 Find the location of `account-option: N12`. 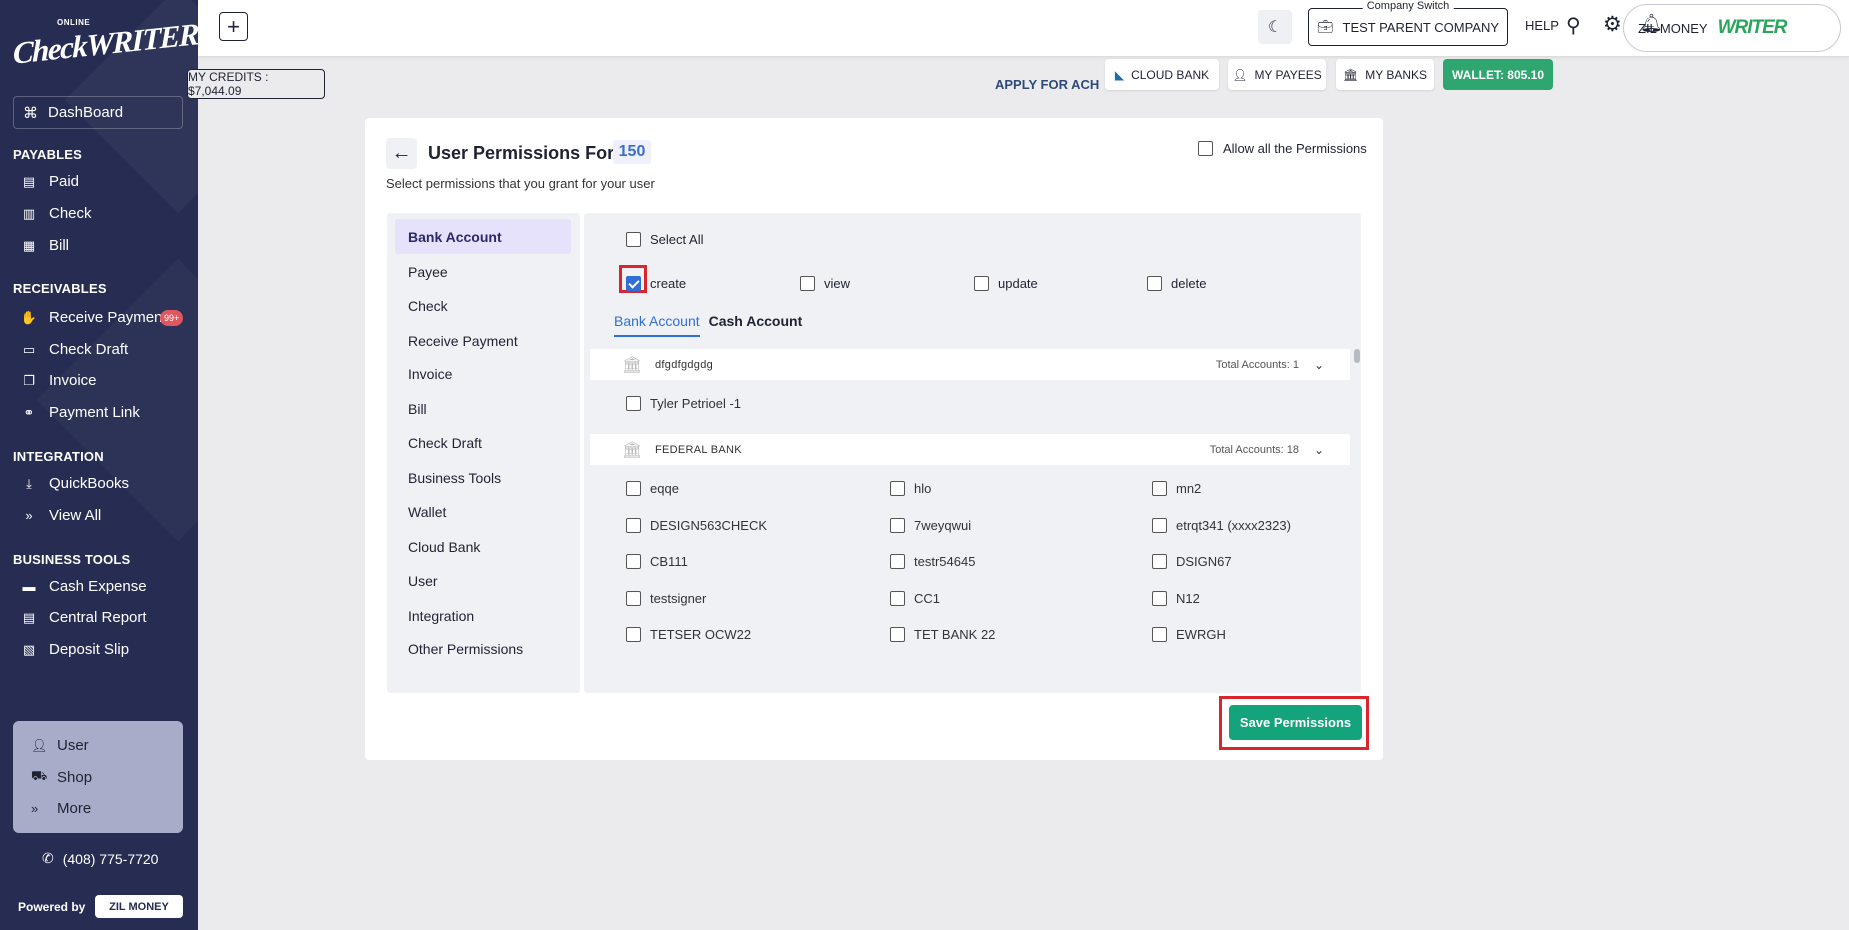

account-option: N12 is located at coordinates (1176, 598).